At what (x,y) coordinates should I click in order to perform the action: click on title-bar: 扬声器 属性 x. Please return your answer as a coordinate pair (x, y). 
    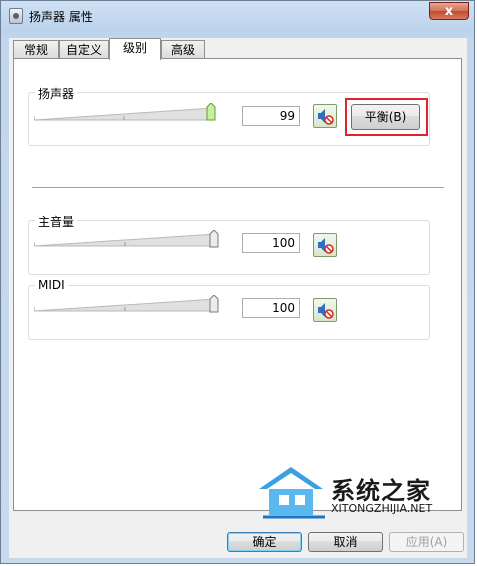
    Looking at the image, I should click on (237, 16).